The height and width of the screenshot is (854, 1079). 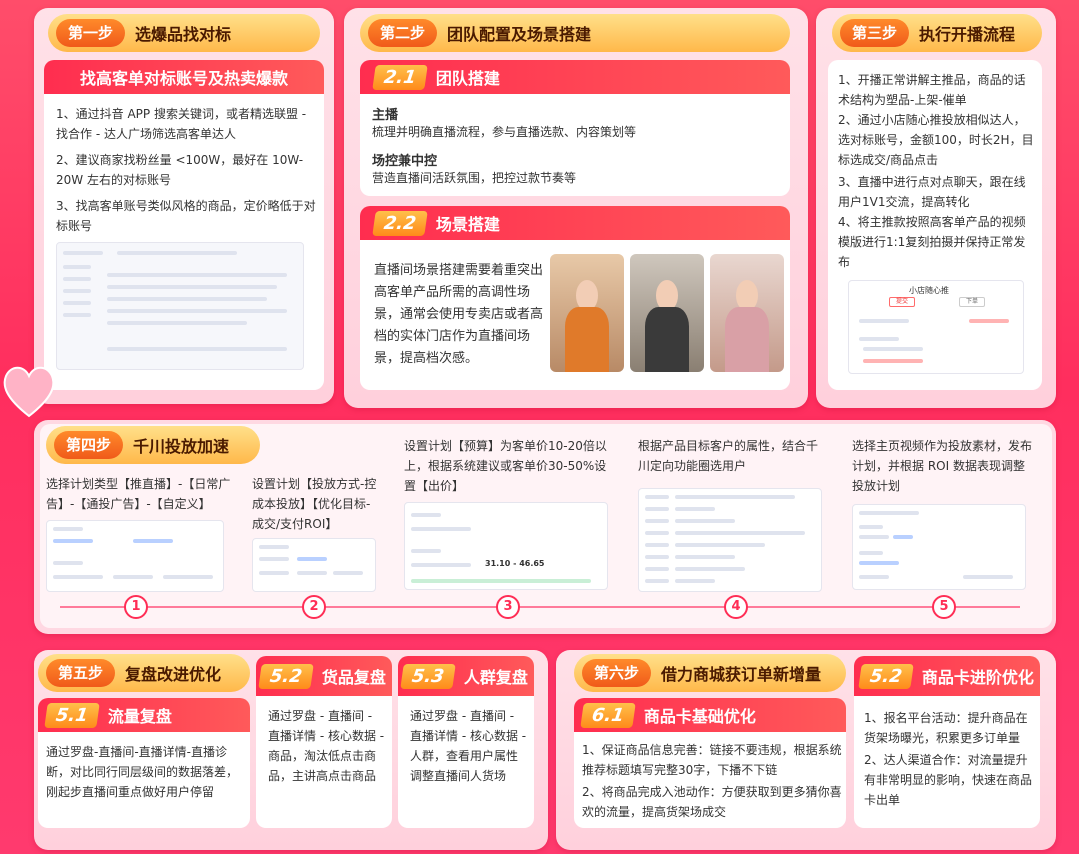 I want to click on goods-review-bar: 5.2 货品复盘, so click(x=324, y=676).